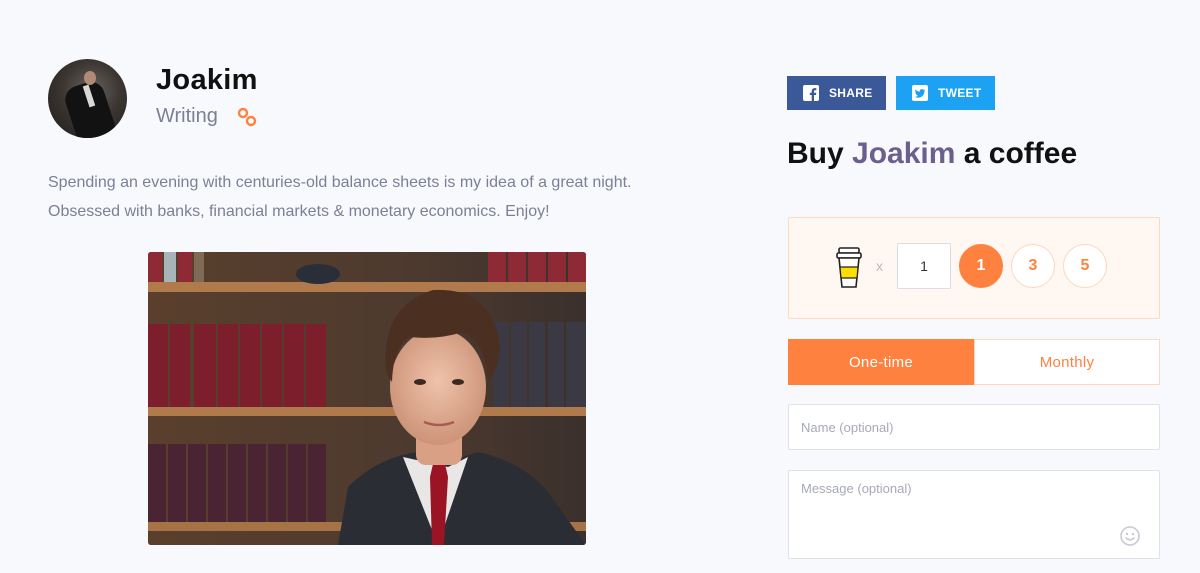 Image resolution: width=1200 pixels, height=573 pixels. What do you see at coordinates (815, 153) in the screenshot?
I see `title-prefix: Buy` at bounding box center [815, 153].